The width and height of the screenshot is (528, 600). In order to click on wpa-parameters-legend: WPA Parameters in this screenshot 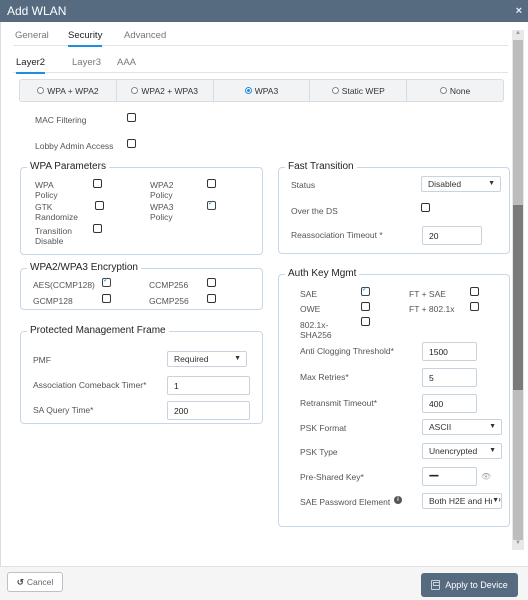, I will do `click(68, 166)`.